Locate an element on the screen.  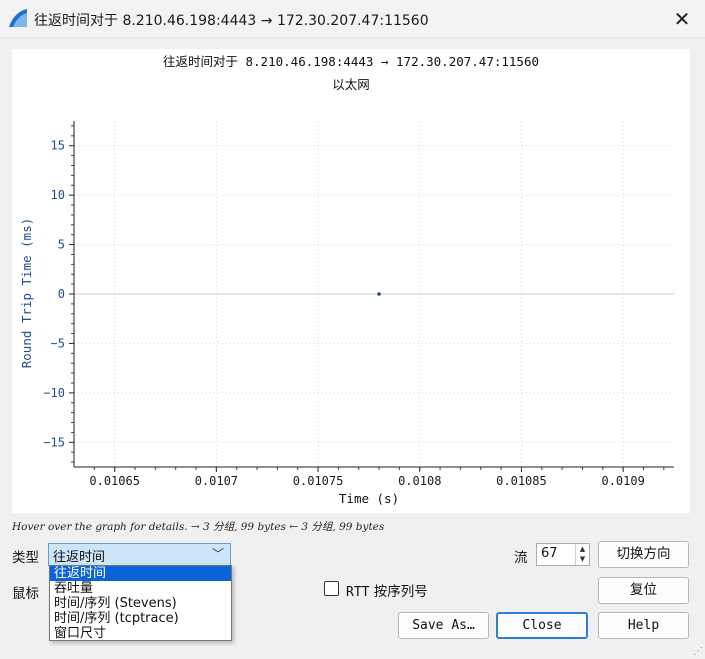
chart-subtitle: 以太网 is located at coordinates (351, 84).